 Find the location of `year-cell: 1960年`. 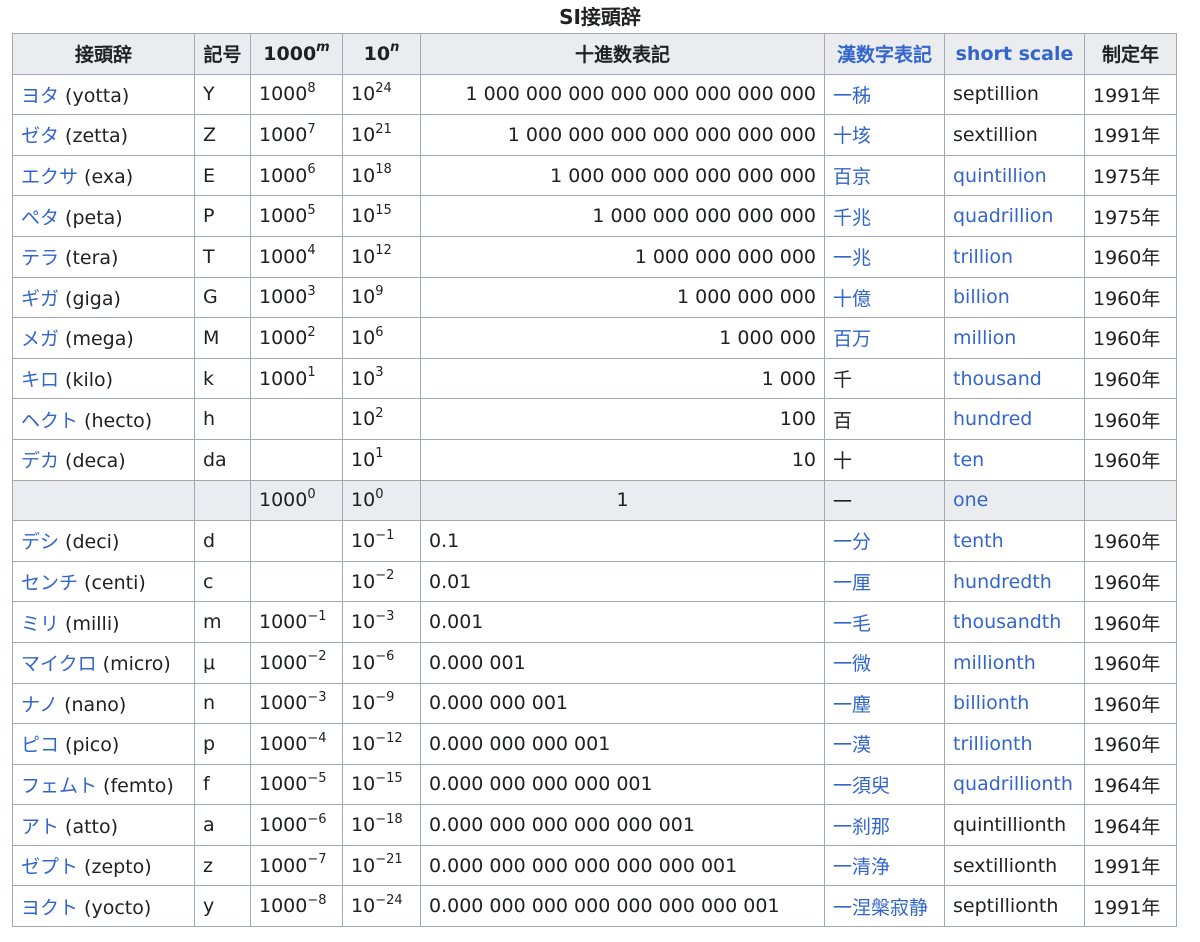

year-cell: 1960年 is located at coordinates (1130, 338).